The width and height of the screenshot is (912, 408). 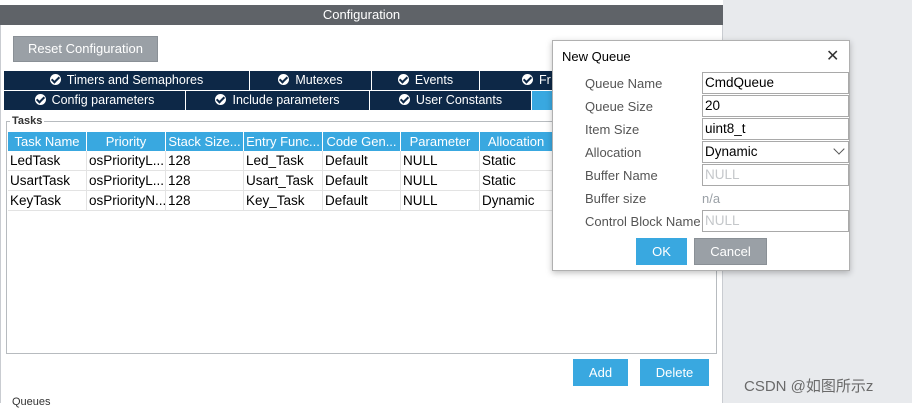 I want to click on control-block-name-label: Control Block Name, so click(x=643, y=221).